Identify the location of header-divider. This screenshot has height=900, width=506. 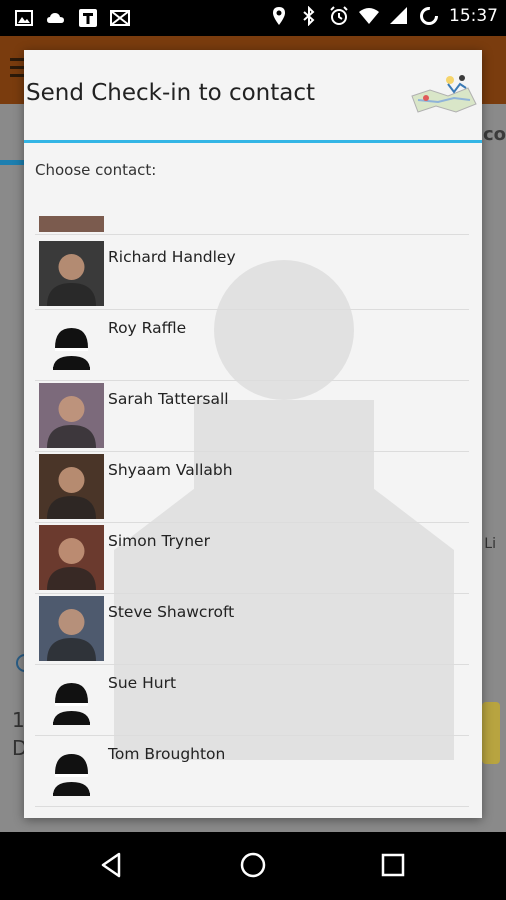
(253, 141).